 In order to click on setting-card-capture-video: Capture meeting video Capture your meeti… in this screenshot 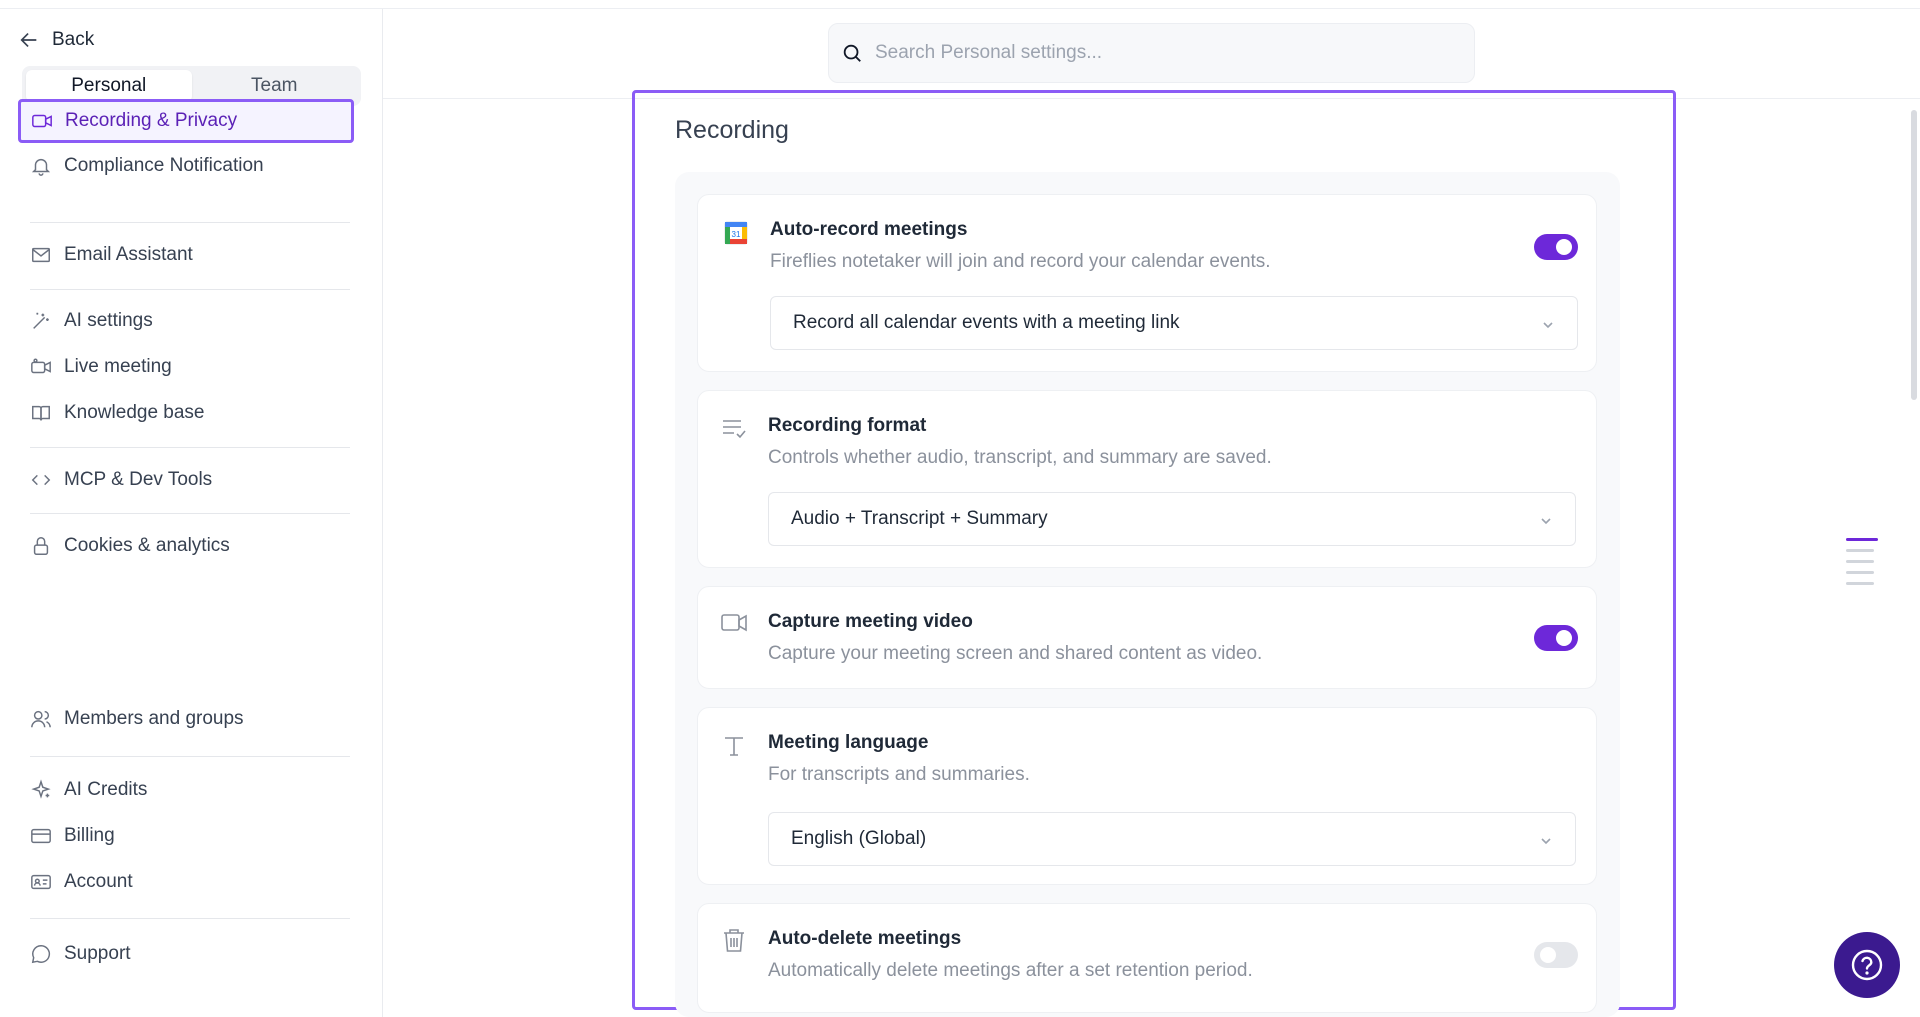, I will do `click(1147, 637)`.